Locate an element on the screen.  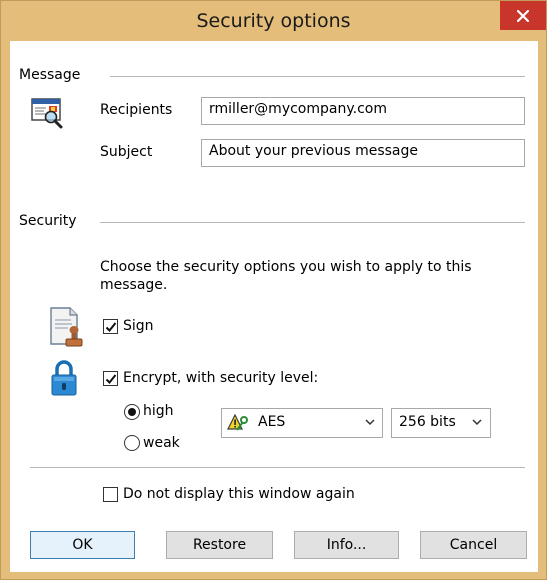
high-level-label: high is located at coordinates (158, 411).